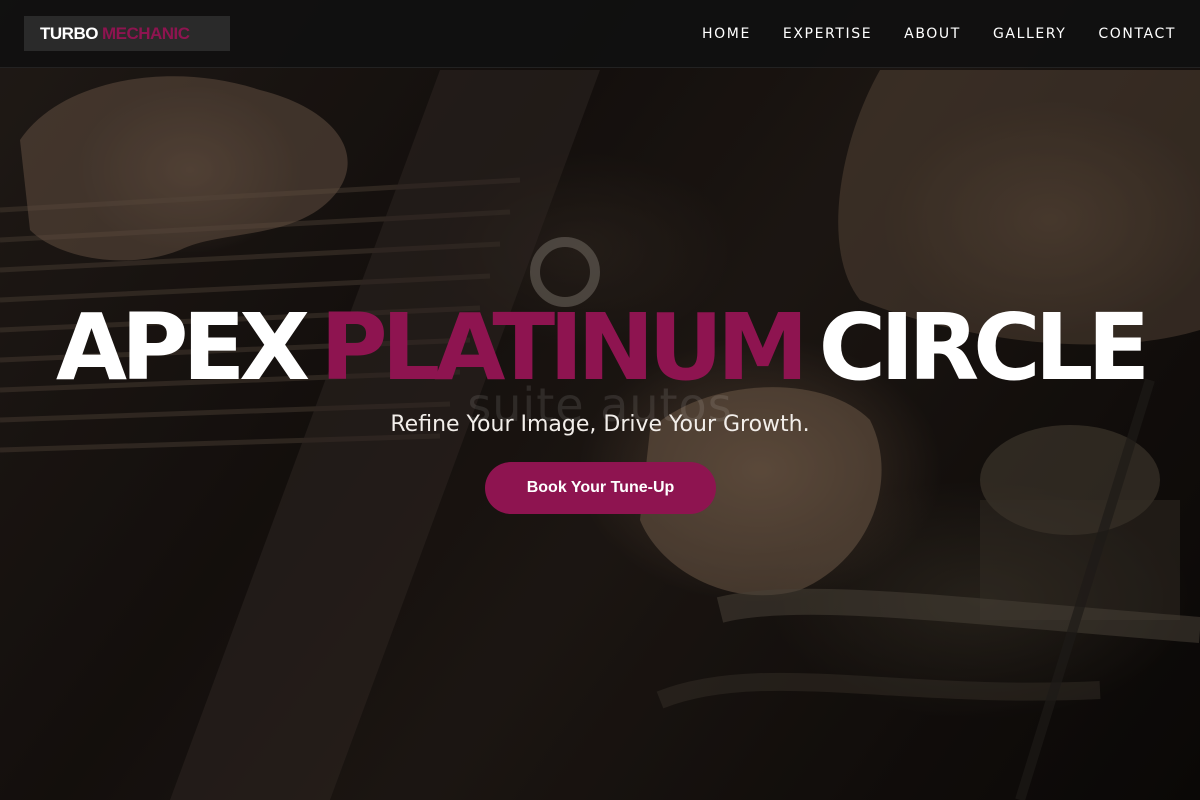  What do you see at coordinates (69, 33) in the screenshot?
I see `logo-text-turbo: TURBO` at bounding box center [69, 33].